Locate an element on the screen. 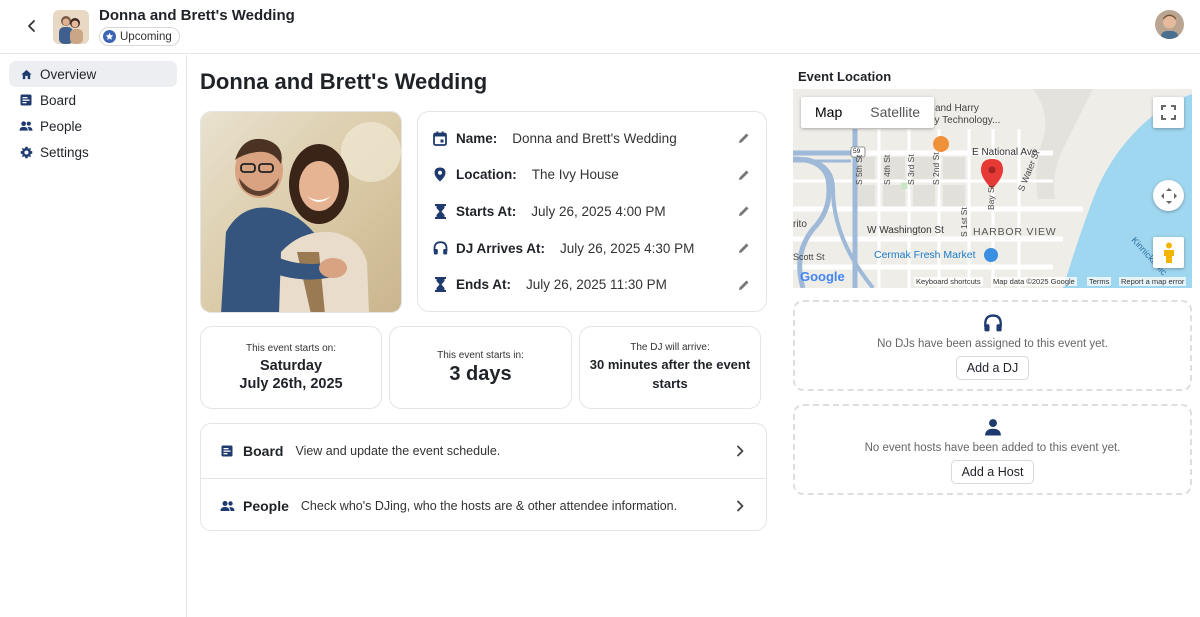 This screenshot has width=1200, height=617. fullscreen-icon is located at coordinates (1168, 112).